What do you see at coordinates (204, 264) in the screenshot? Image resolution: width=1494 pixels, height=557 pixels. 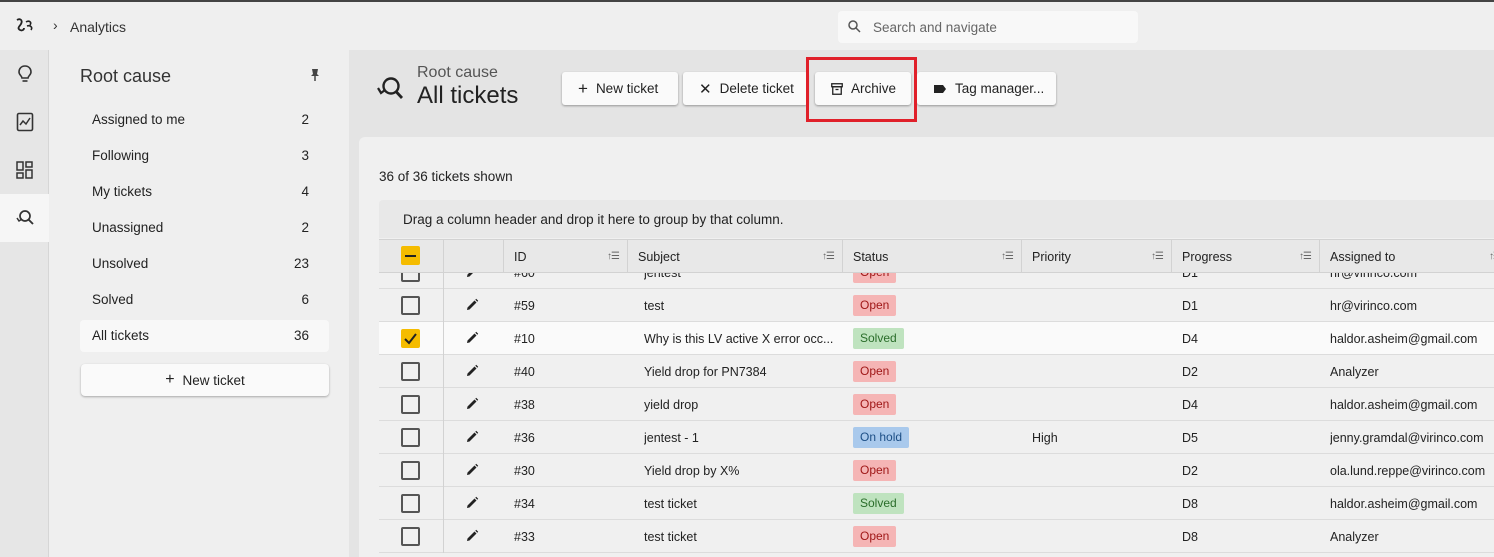 I see `sidebar-item-unsolved: Unsolved 23` at bounding box center [204, 264].